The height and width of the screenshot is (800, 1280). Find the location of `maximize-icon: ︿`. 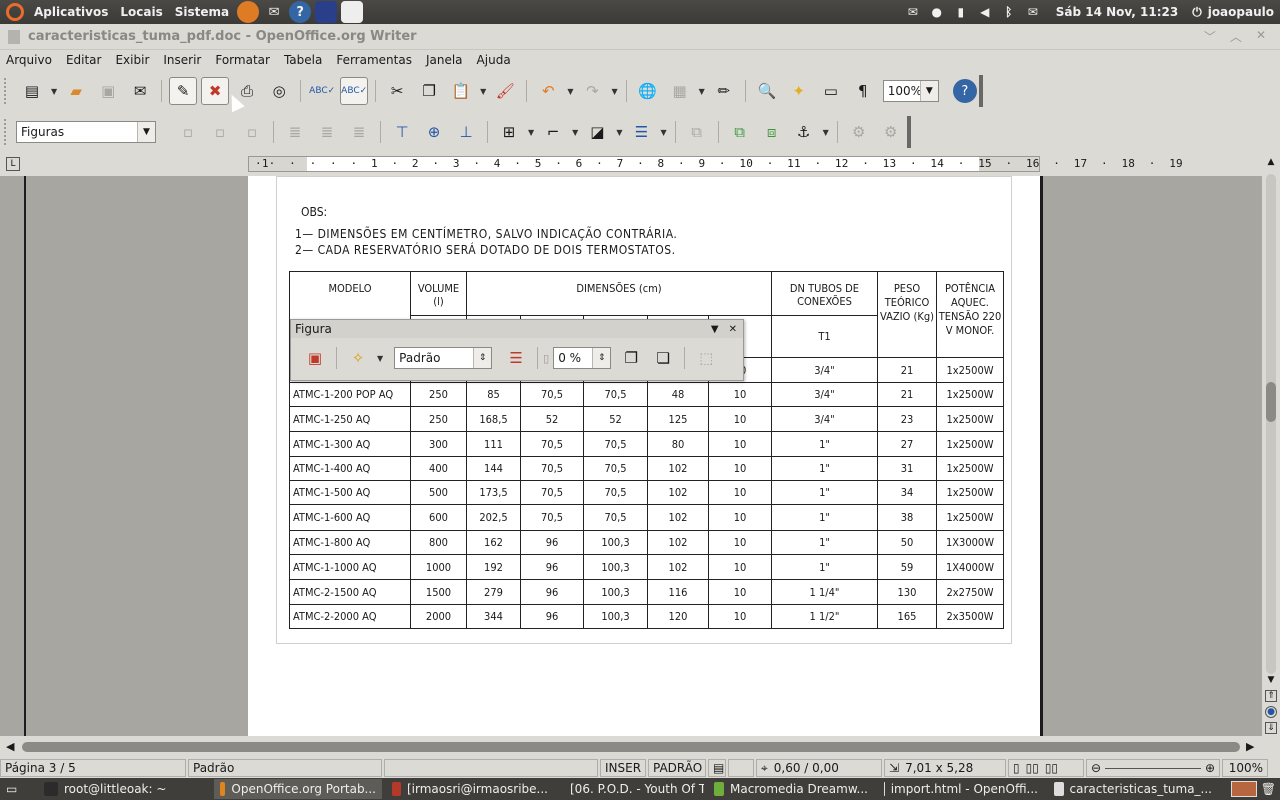

maximize-icon: ︿ is located at coordinates (1236, 36).